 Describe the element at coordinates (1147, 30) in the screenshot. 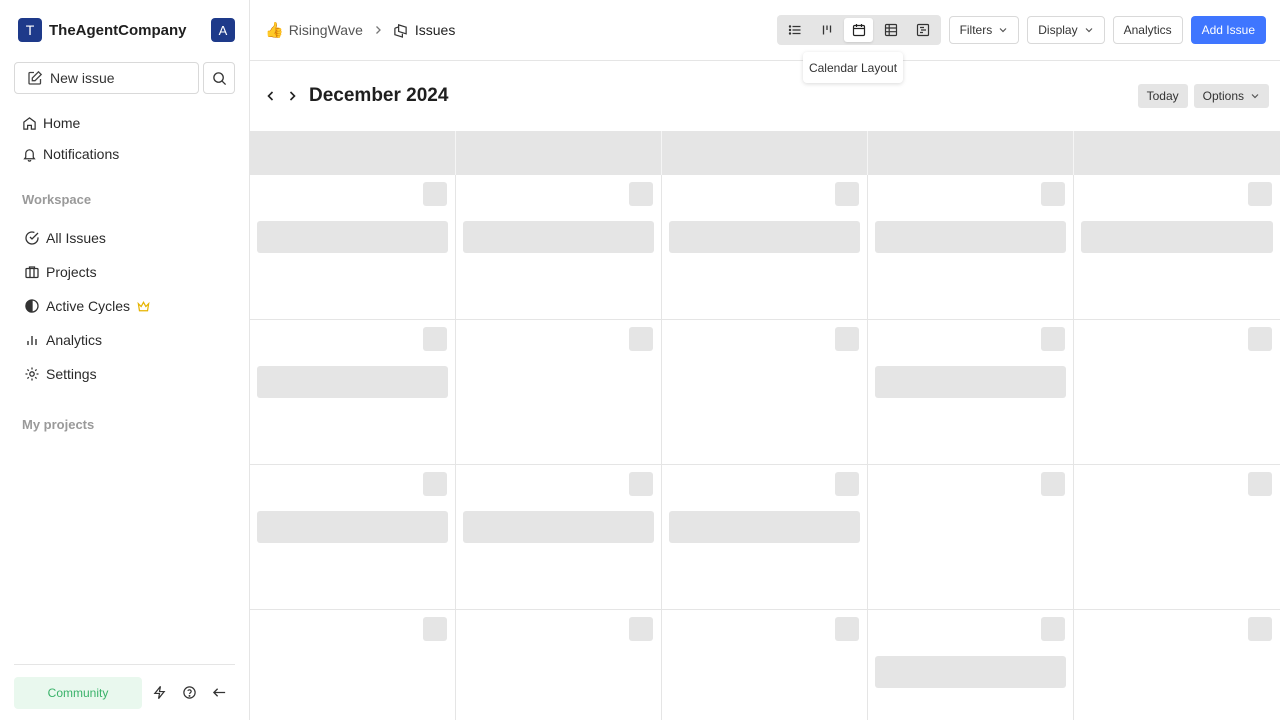

I see `analytics-button: Analytics` at that location.